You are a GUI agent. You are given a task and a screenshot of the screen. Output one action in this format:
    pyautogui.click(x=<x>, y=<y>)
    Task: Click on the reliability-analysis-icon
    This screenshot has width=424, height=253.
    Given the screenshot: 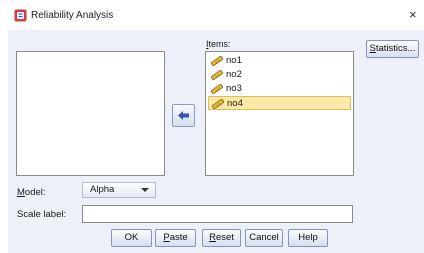 What is the action you would take?
    pyautogui.click(x=20, y=15)
    